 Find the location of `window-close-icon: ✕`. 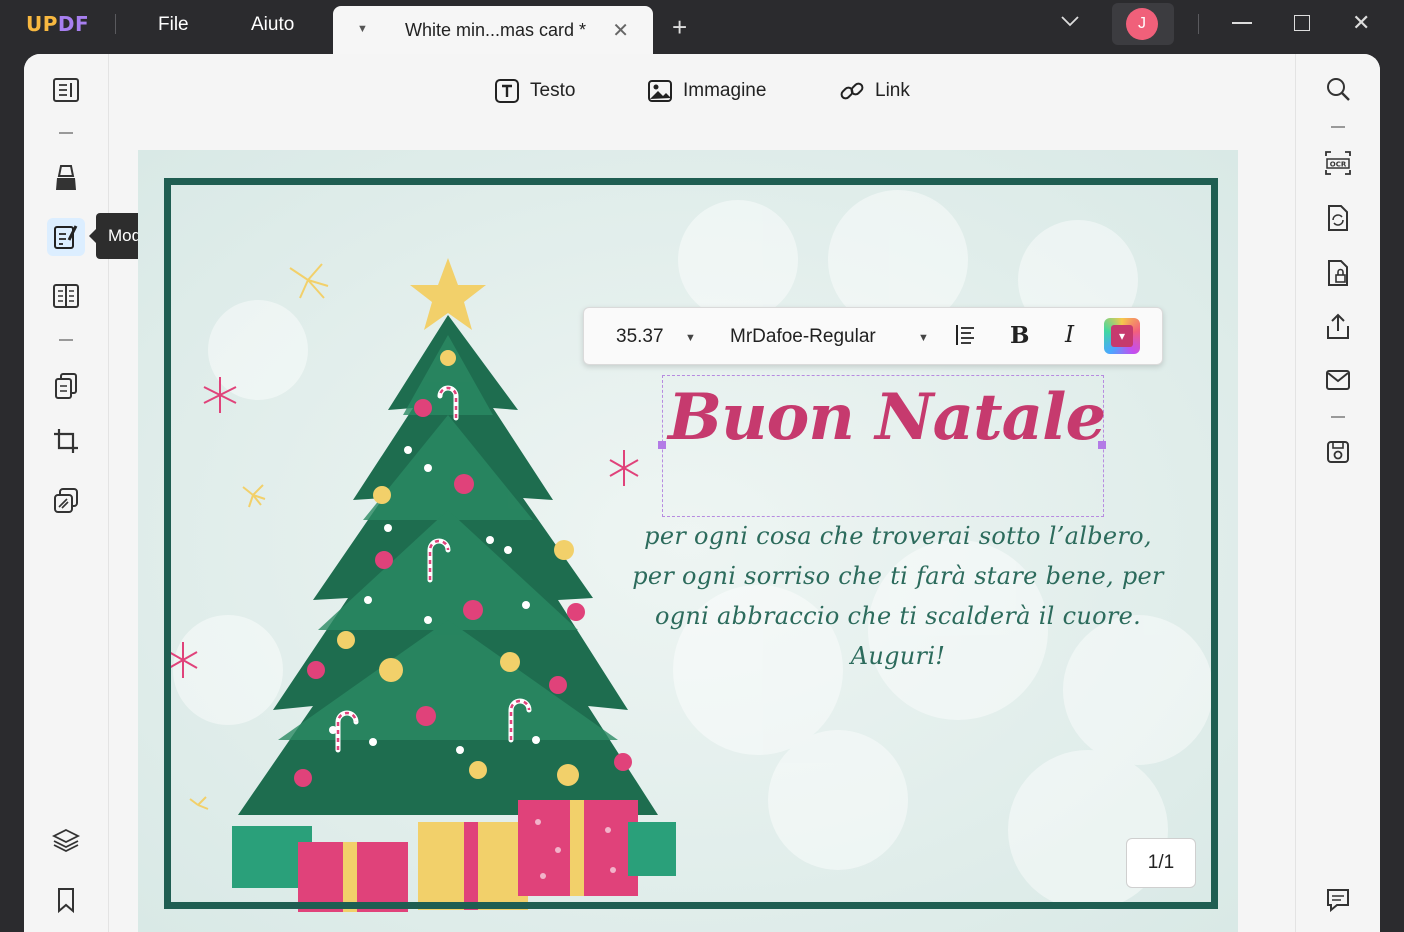

window-close-icon: ✕ is located at coordinates (1361, 23).